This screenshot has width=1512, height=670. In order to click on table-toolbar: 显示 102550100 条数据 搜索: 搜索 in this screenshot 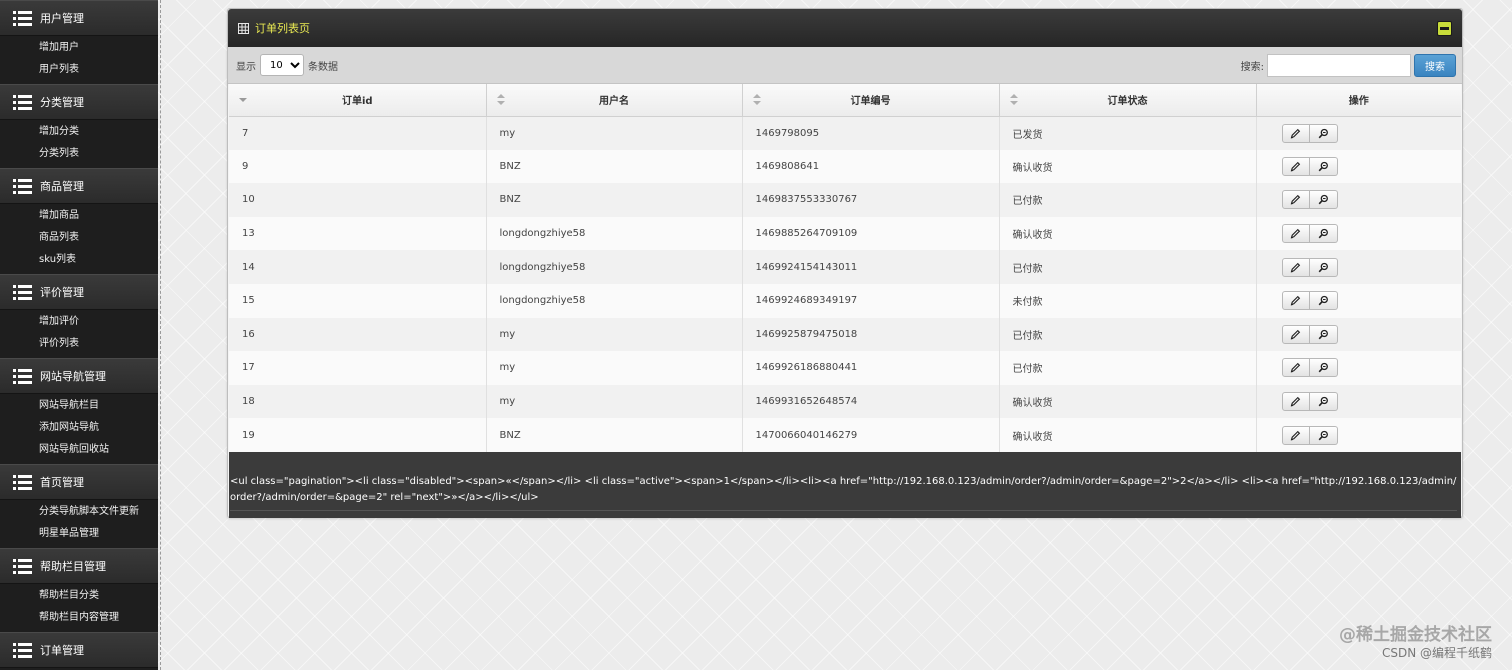, I will do `click(845, 65)`.